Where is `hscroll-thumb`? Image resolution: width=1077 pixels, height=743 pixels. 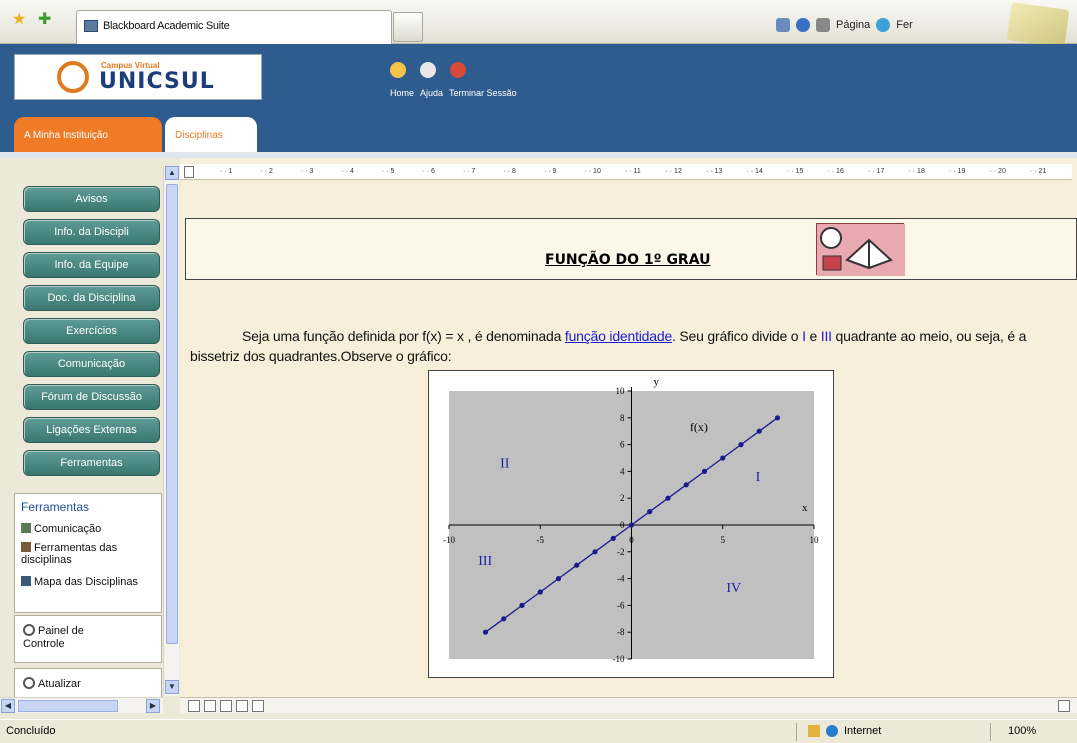
hscroll-thumb is located at coordinates (68, 706).